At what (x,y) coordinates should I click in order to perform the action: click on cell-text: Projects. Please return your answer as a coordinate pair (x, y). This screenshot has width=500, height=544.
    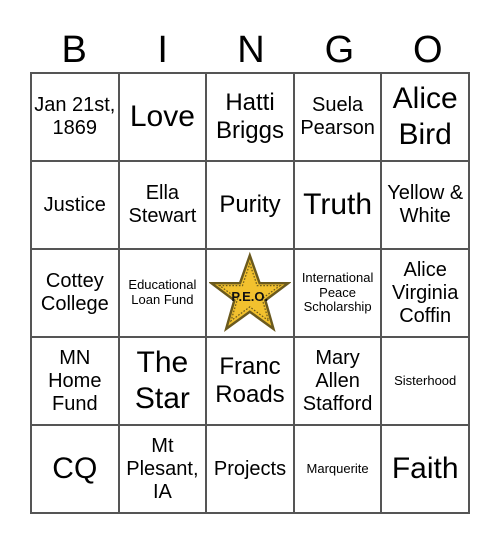
    Looking at the image, I should click on (250, 468).